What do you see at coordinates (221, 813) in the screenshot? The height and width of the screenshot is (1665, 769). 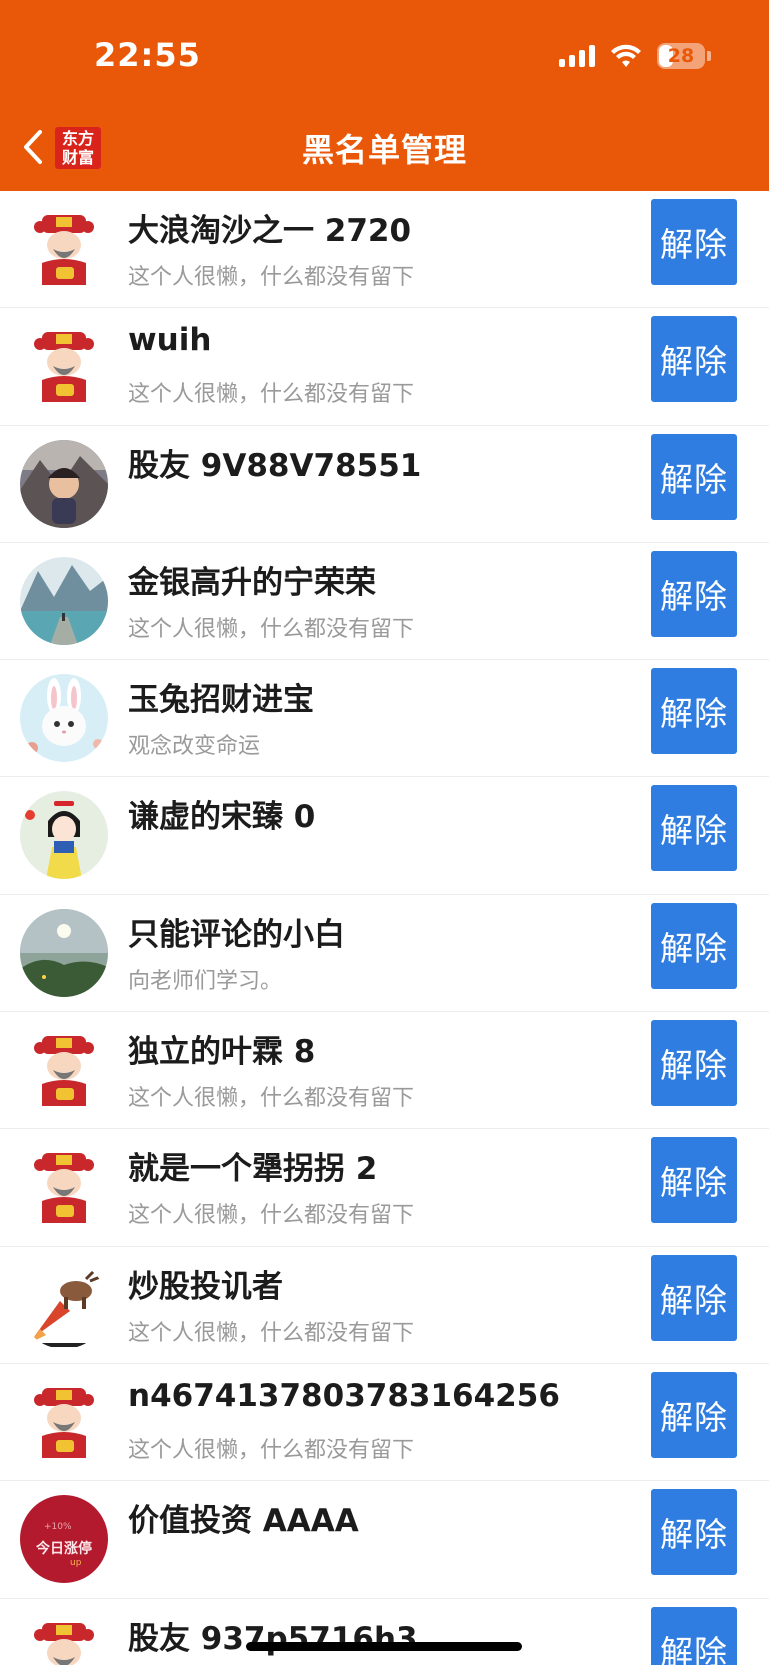 I see `user-name: 谦虚的宋臻 0` at bounding box center [221, 813].